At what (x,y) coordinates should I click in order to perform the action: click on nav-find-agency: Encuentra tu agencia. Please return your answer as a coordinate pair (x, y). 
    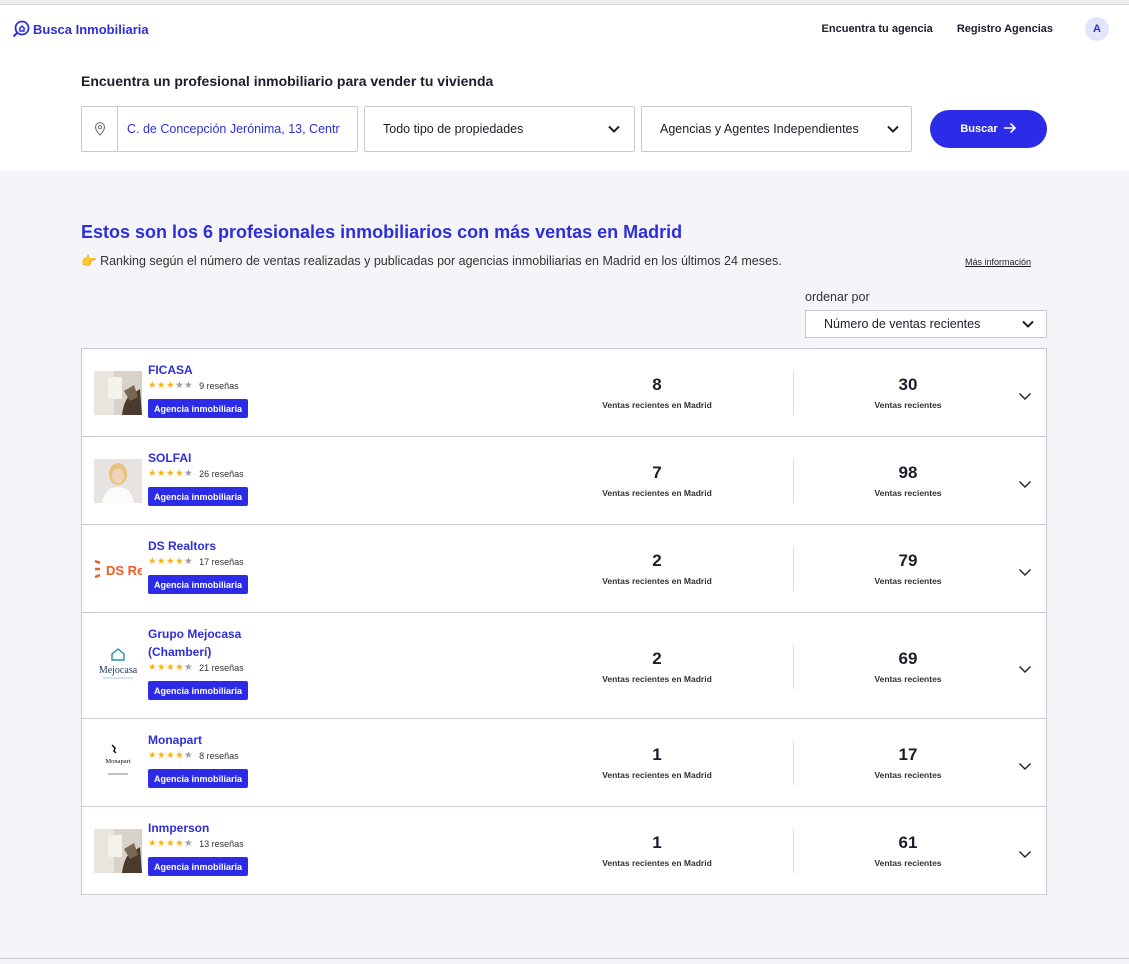
    Looking at the image, I should click on (877, 29).